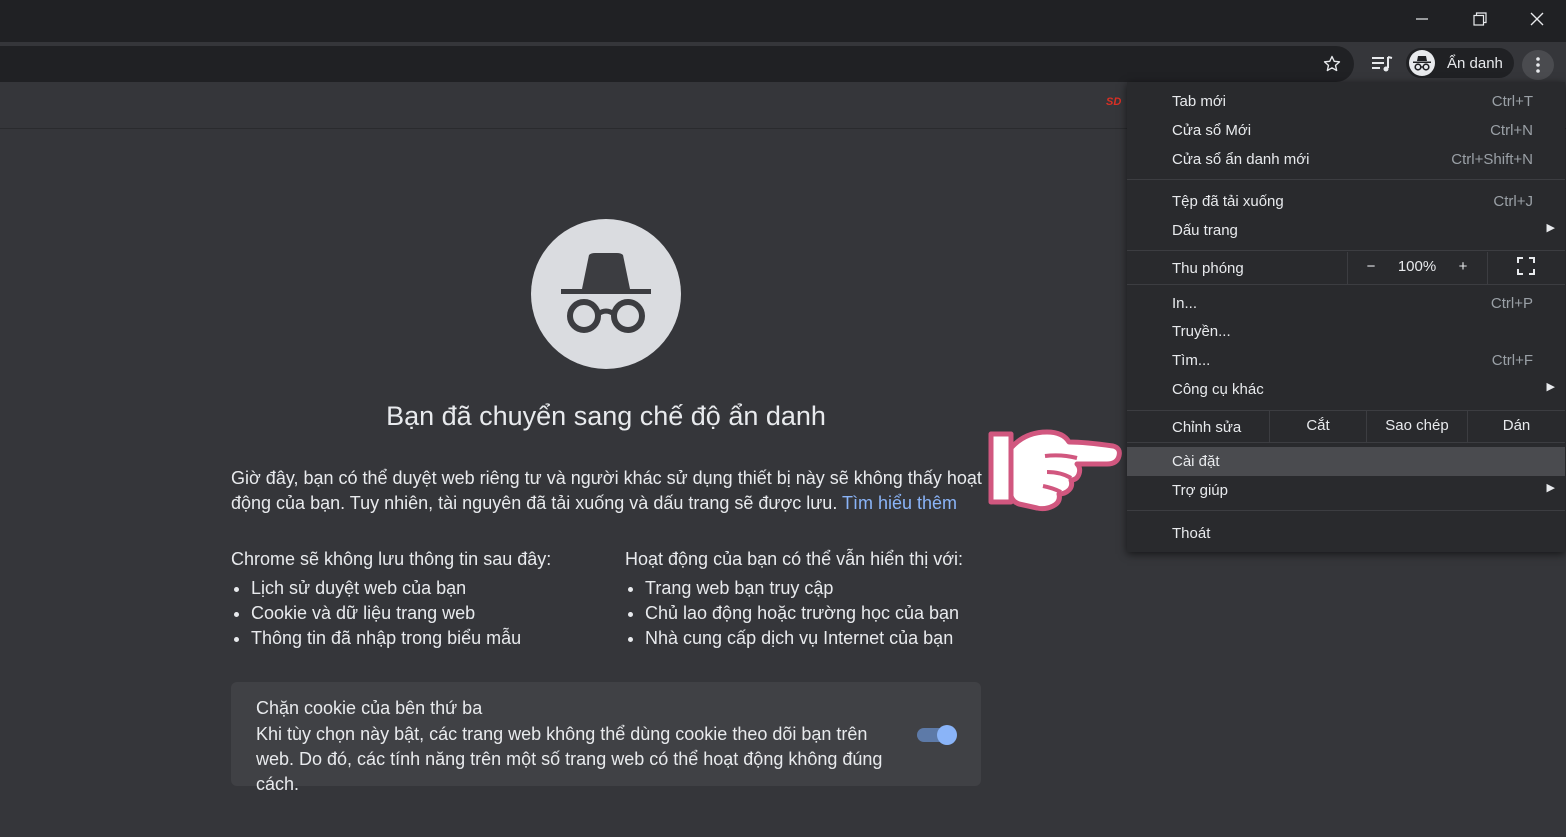 The width and height of the screenshot is (1566, 837). What do you see at coordinates (1371, 266) in the screenshot?
I see `zoom-out-button: −` at bounding box center [1371, 266].